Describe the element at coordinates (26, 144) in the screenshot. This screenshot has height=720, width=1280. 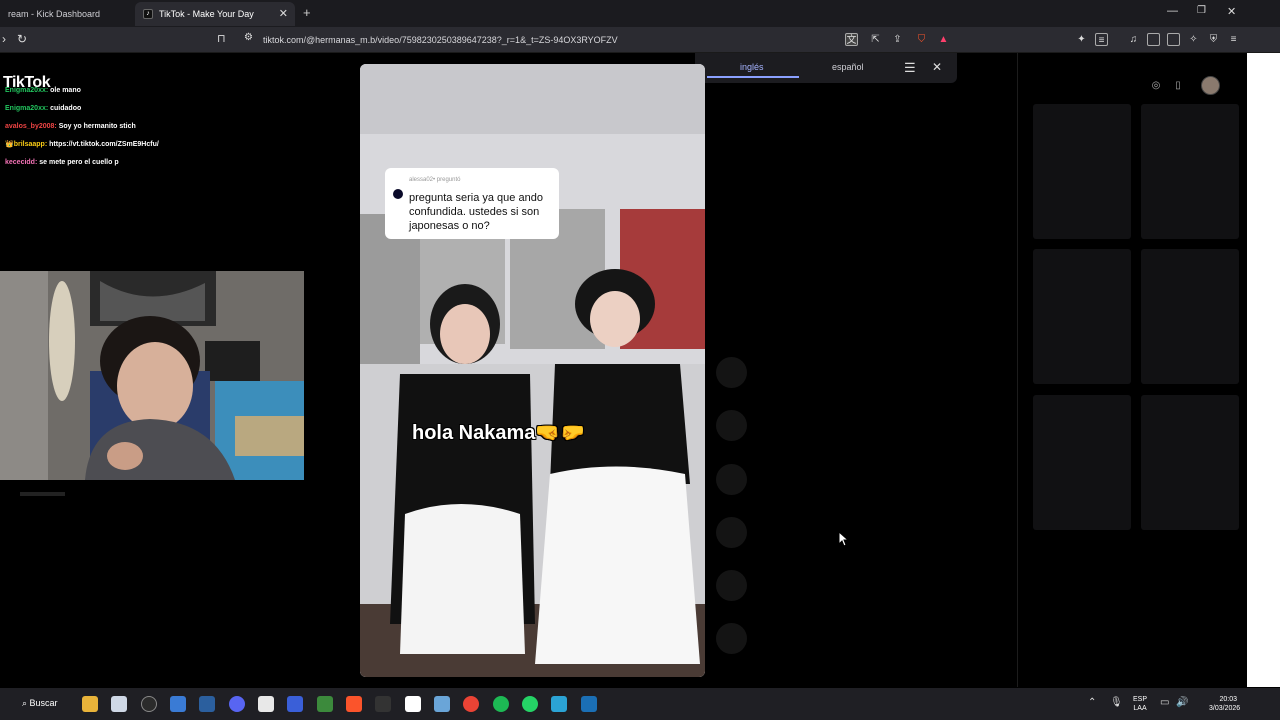
I see `chat-username: 👑brilsaapp:` at that location.